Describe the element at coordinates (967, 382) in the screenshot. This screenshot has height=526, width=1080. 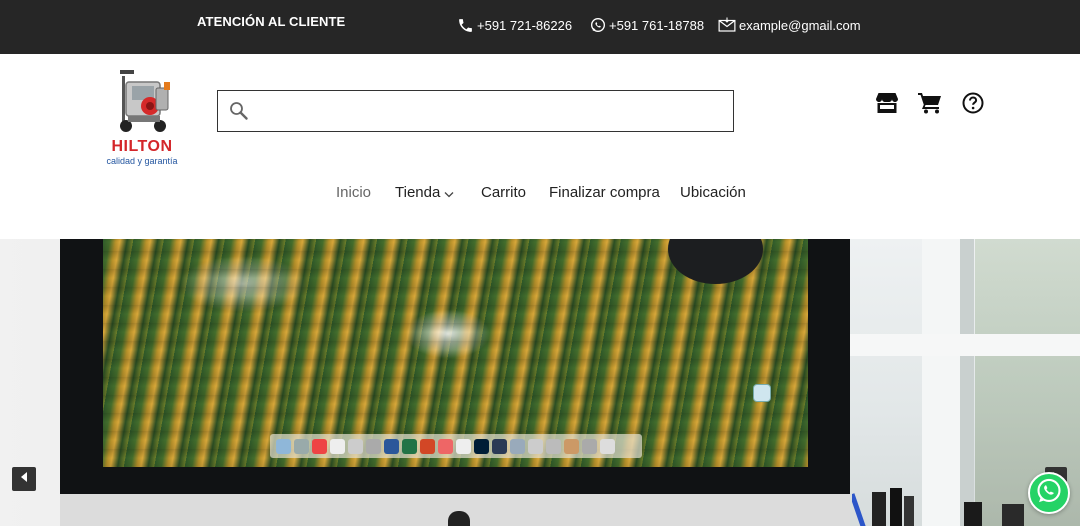
I see `window-mullion-shadow` at that location.